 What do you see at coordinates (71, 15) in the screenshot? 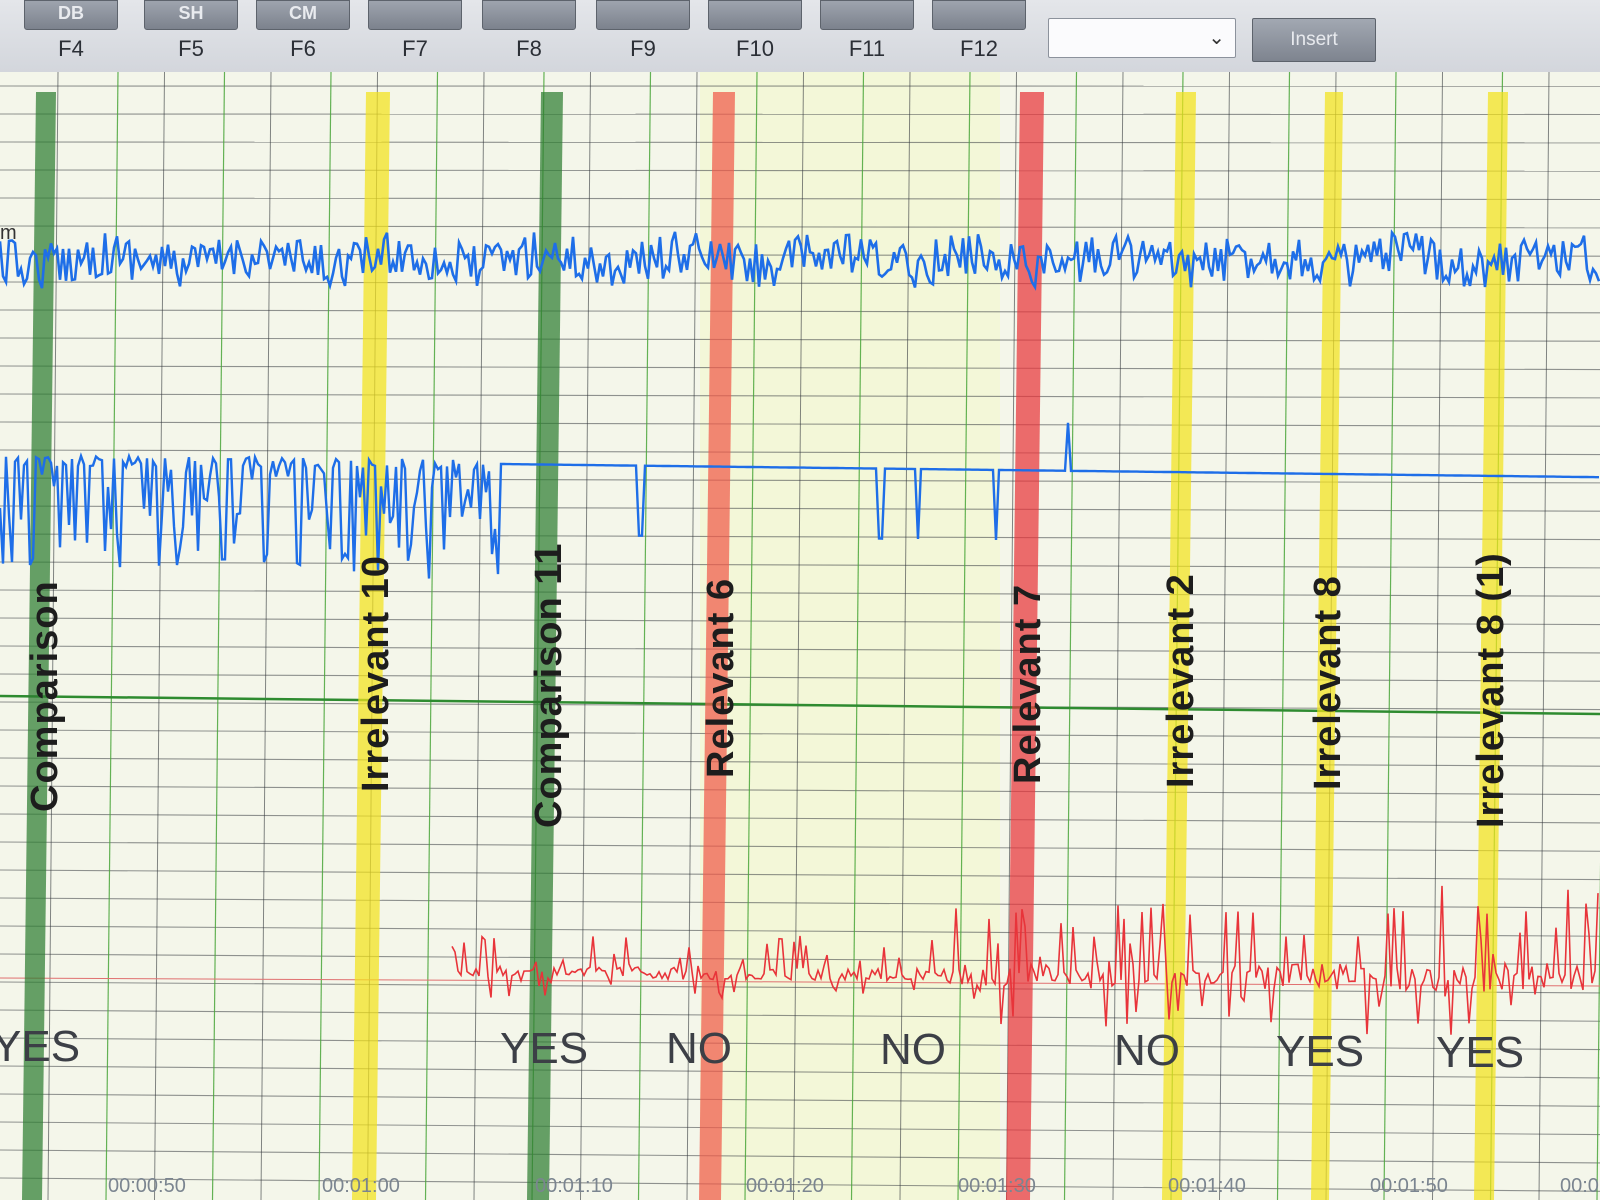
I see `fkey-button: DB` at bounding box center [71, 15].